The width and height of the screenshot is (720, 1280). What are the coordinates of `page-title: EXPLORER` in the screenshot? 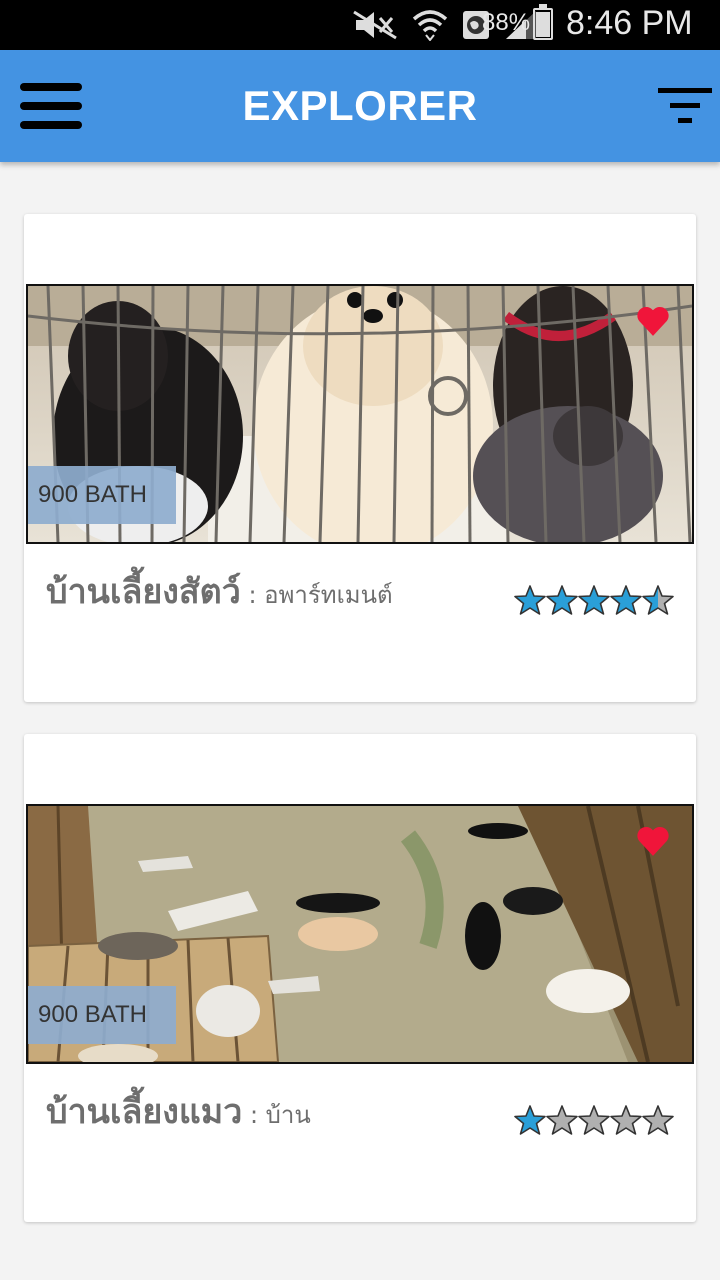 It's located at (360, 105).